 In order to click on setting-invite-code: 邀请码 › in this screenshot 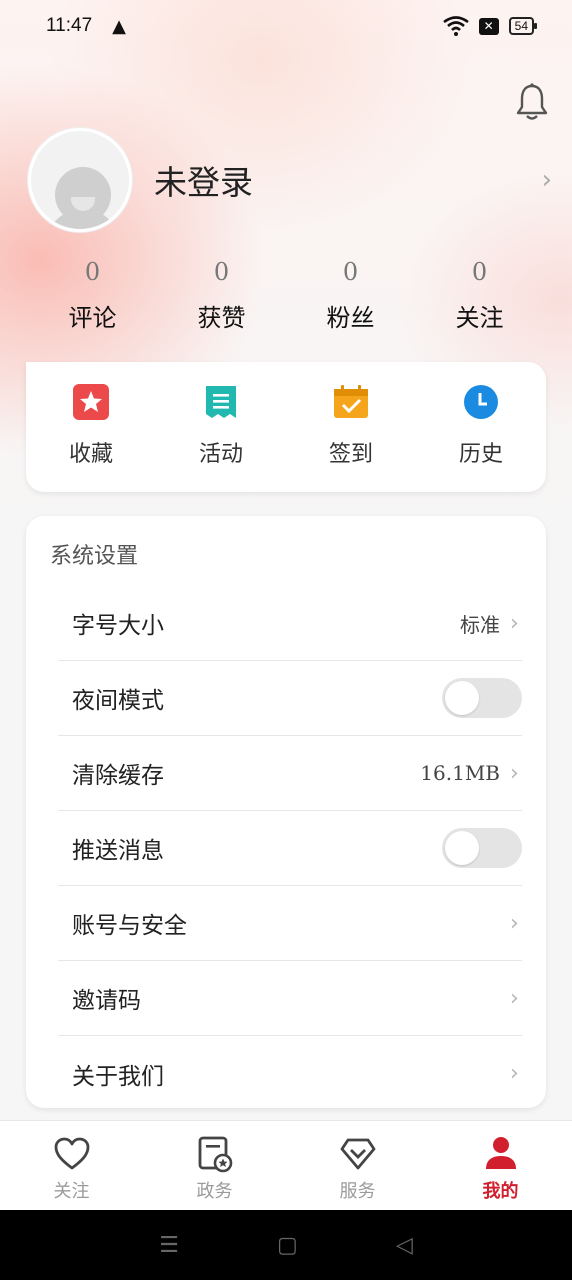, I will do `click(290, 998)`.